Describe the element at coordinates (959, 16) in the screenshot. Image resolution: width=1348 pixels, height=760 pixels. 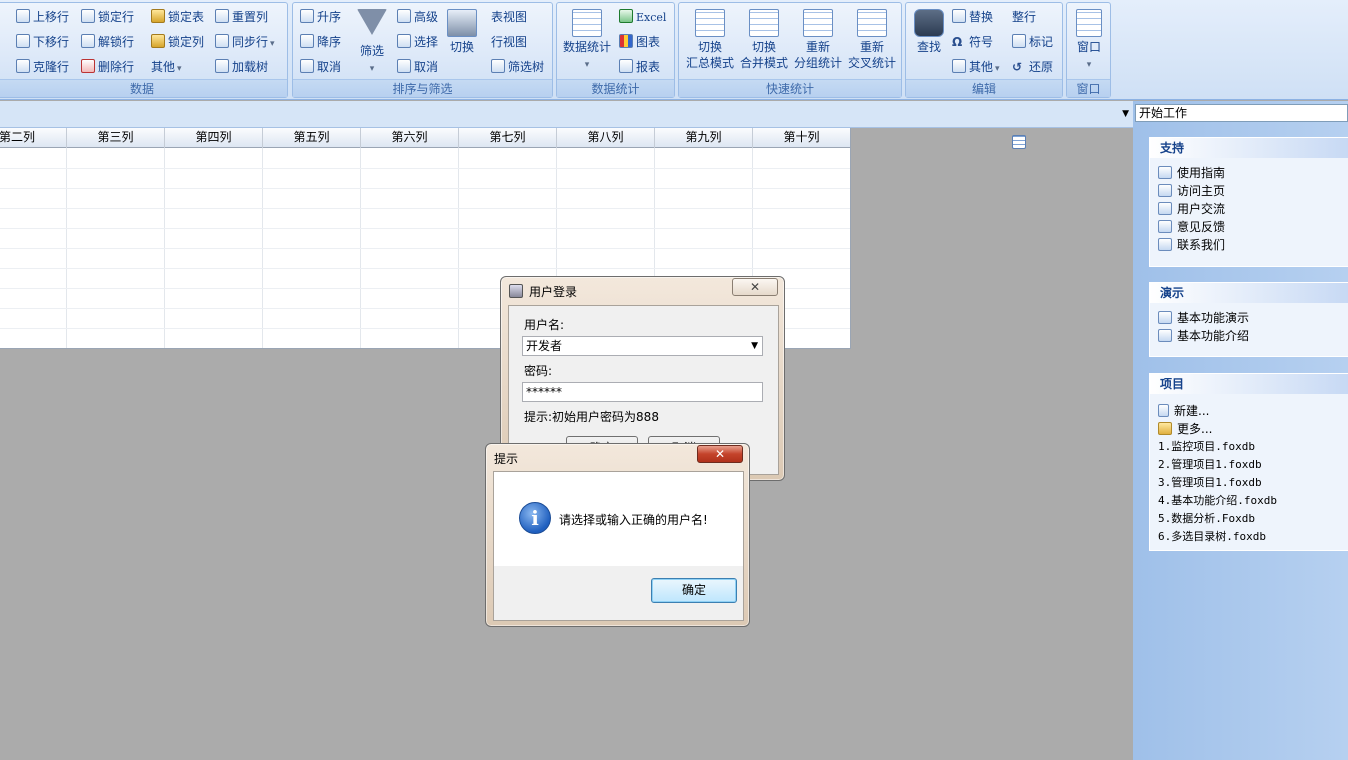
I see `replace-icon` at that location.